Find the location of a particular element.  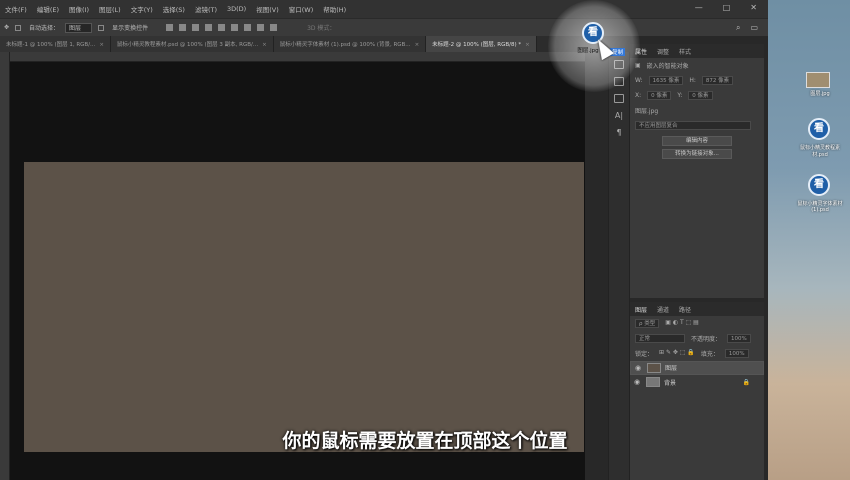

menu-select: 选择(S) is located at coordinates (174, 9).